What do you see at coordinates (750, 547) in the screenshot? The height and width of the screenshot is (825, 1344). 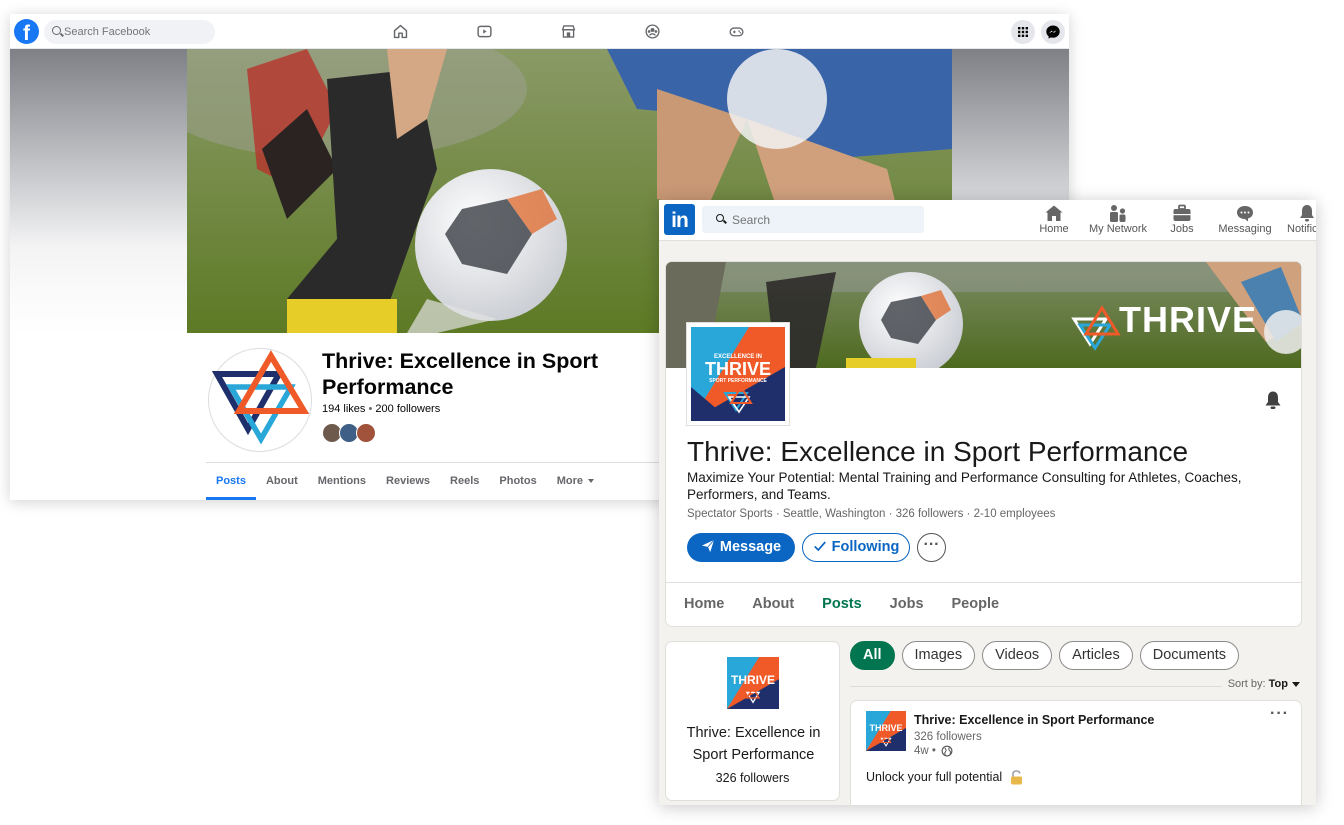 I see `message-button-label: Message` at bounding box center [750, 547].